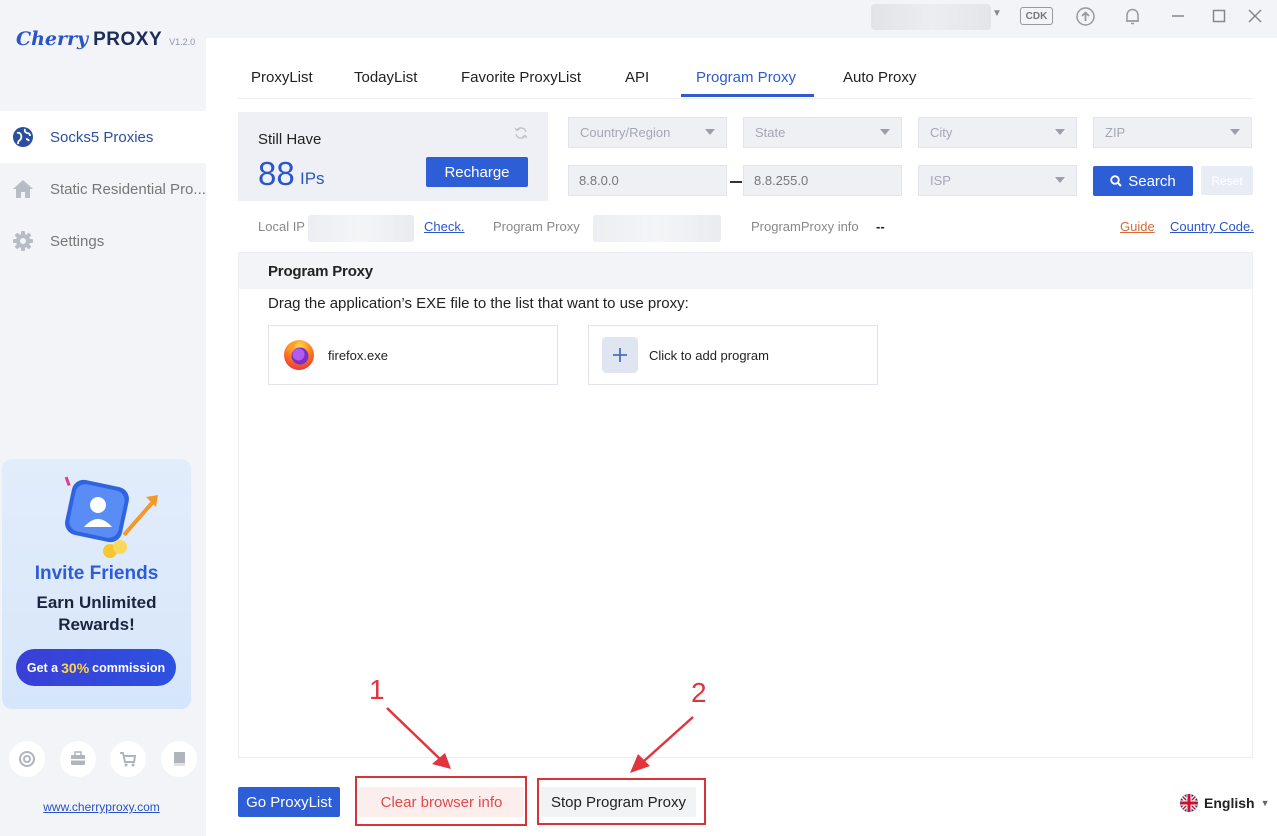 The height and width of the screenshot is (836, 1277). I want to click on maximize-icon, so click(1219, 16).